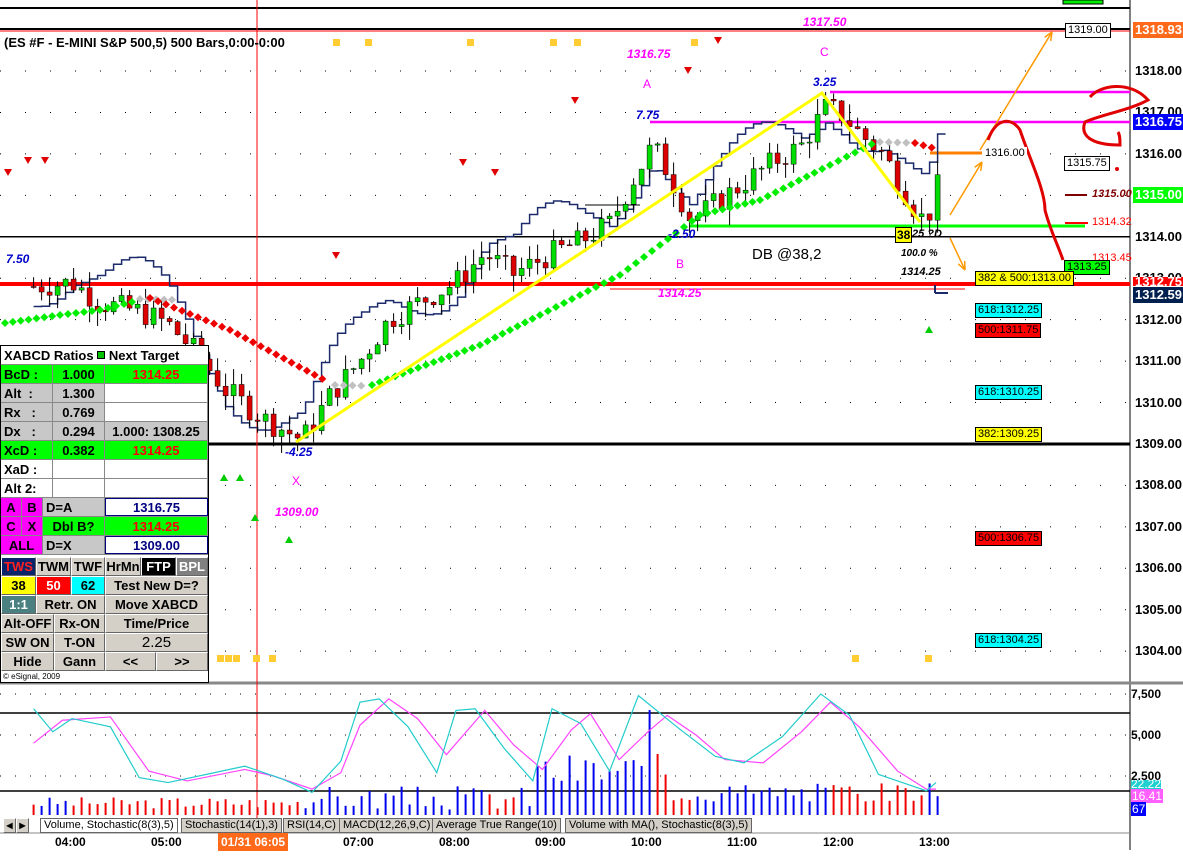 The image size is (1183, 867). What do you see at coordinates (1158, 609) in the screenshot?
I see `price-tick: 1305.00` at bounding box center [1158, 609].